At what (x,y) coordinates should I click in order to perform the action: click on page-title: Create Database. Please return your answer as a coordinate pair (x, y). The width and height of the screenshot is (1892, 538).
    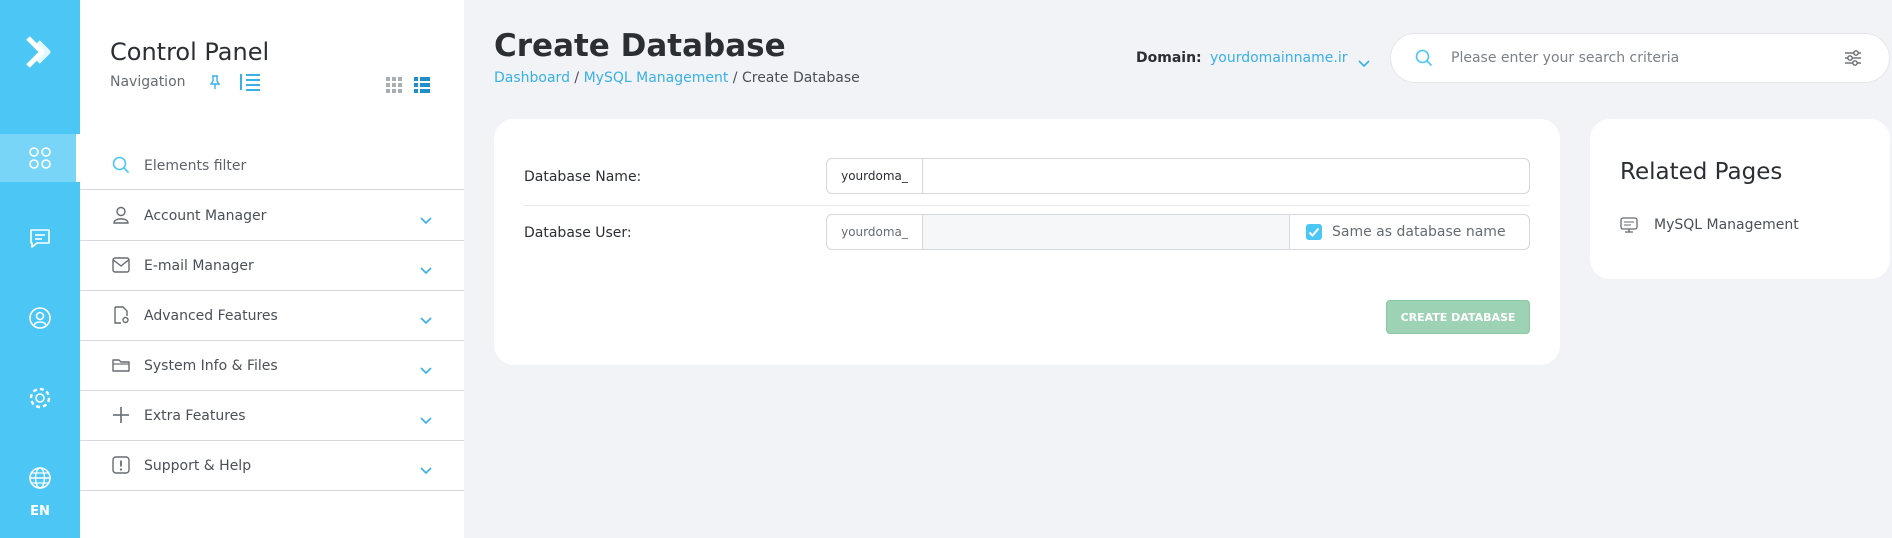
    Looking at the image, I should click on (640, 46).